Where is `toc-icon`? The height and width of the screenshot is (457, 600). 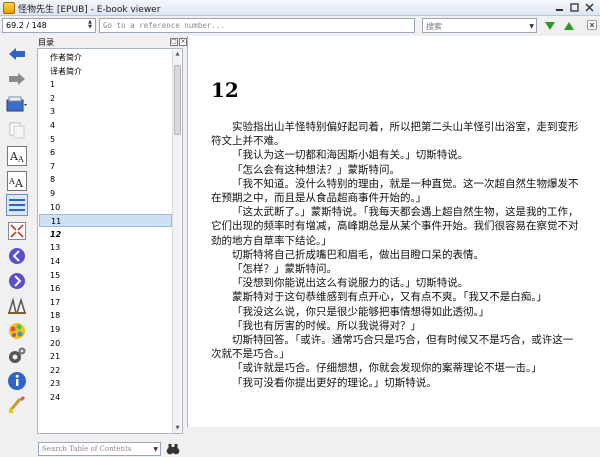 toc-icon is located at coordinates (17, 205).